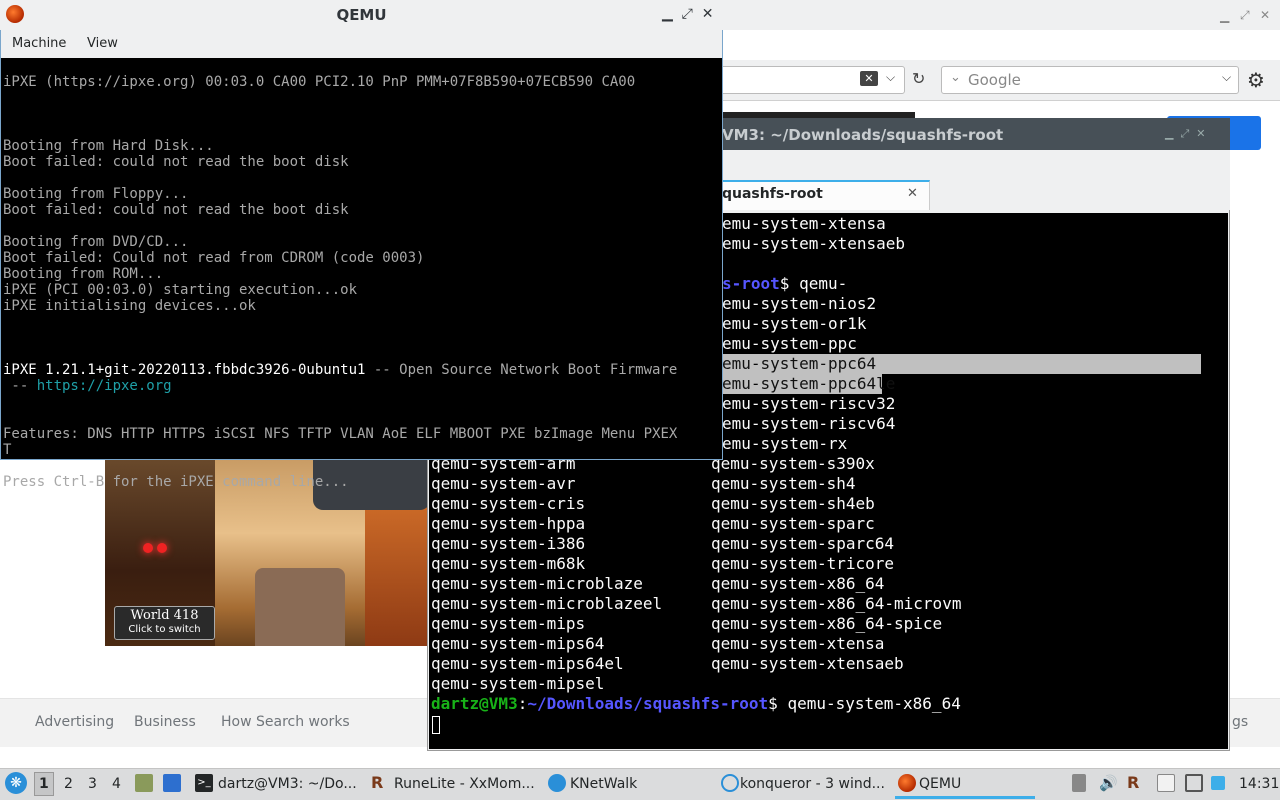  I want to click on terminal-line: emu-system-ppc64le, so click(809, 383).